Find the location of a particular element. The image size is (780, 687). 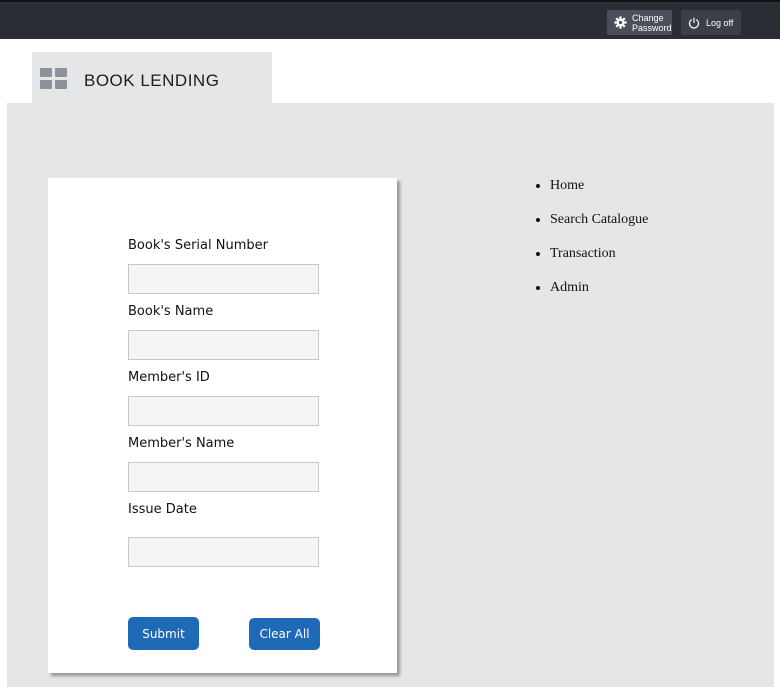

member-id-input is located at coordinates (223, 411).